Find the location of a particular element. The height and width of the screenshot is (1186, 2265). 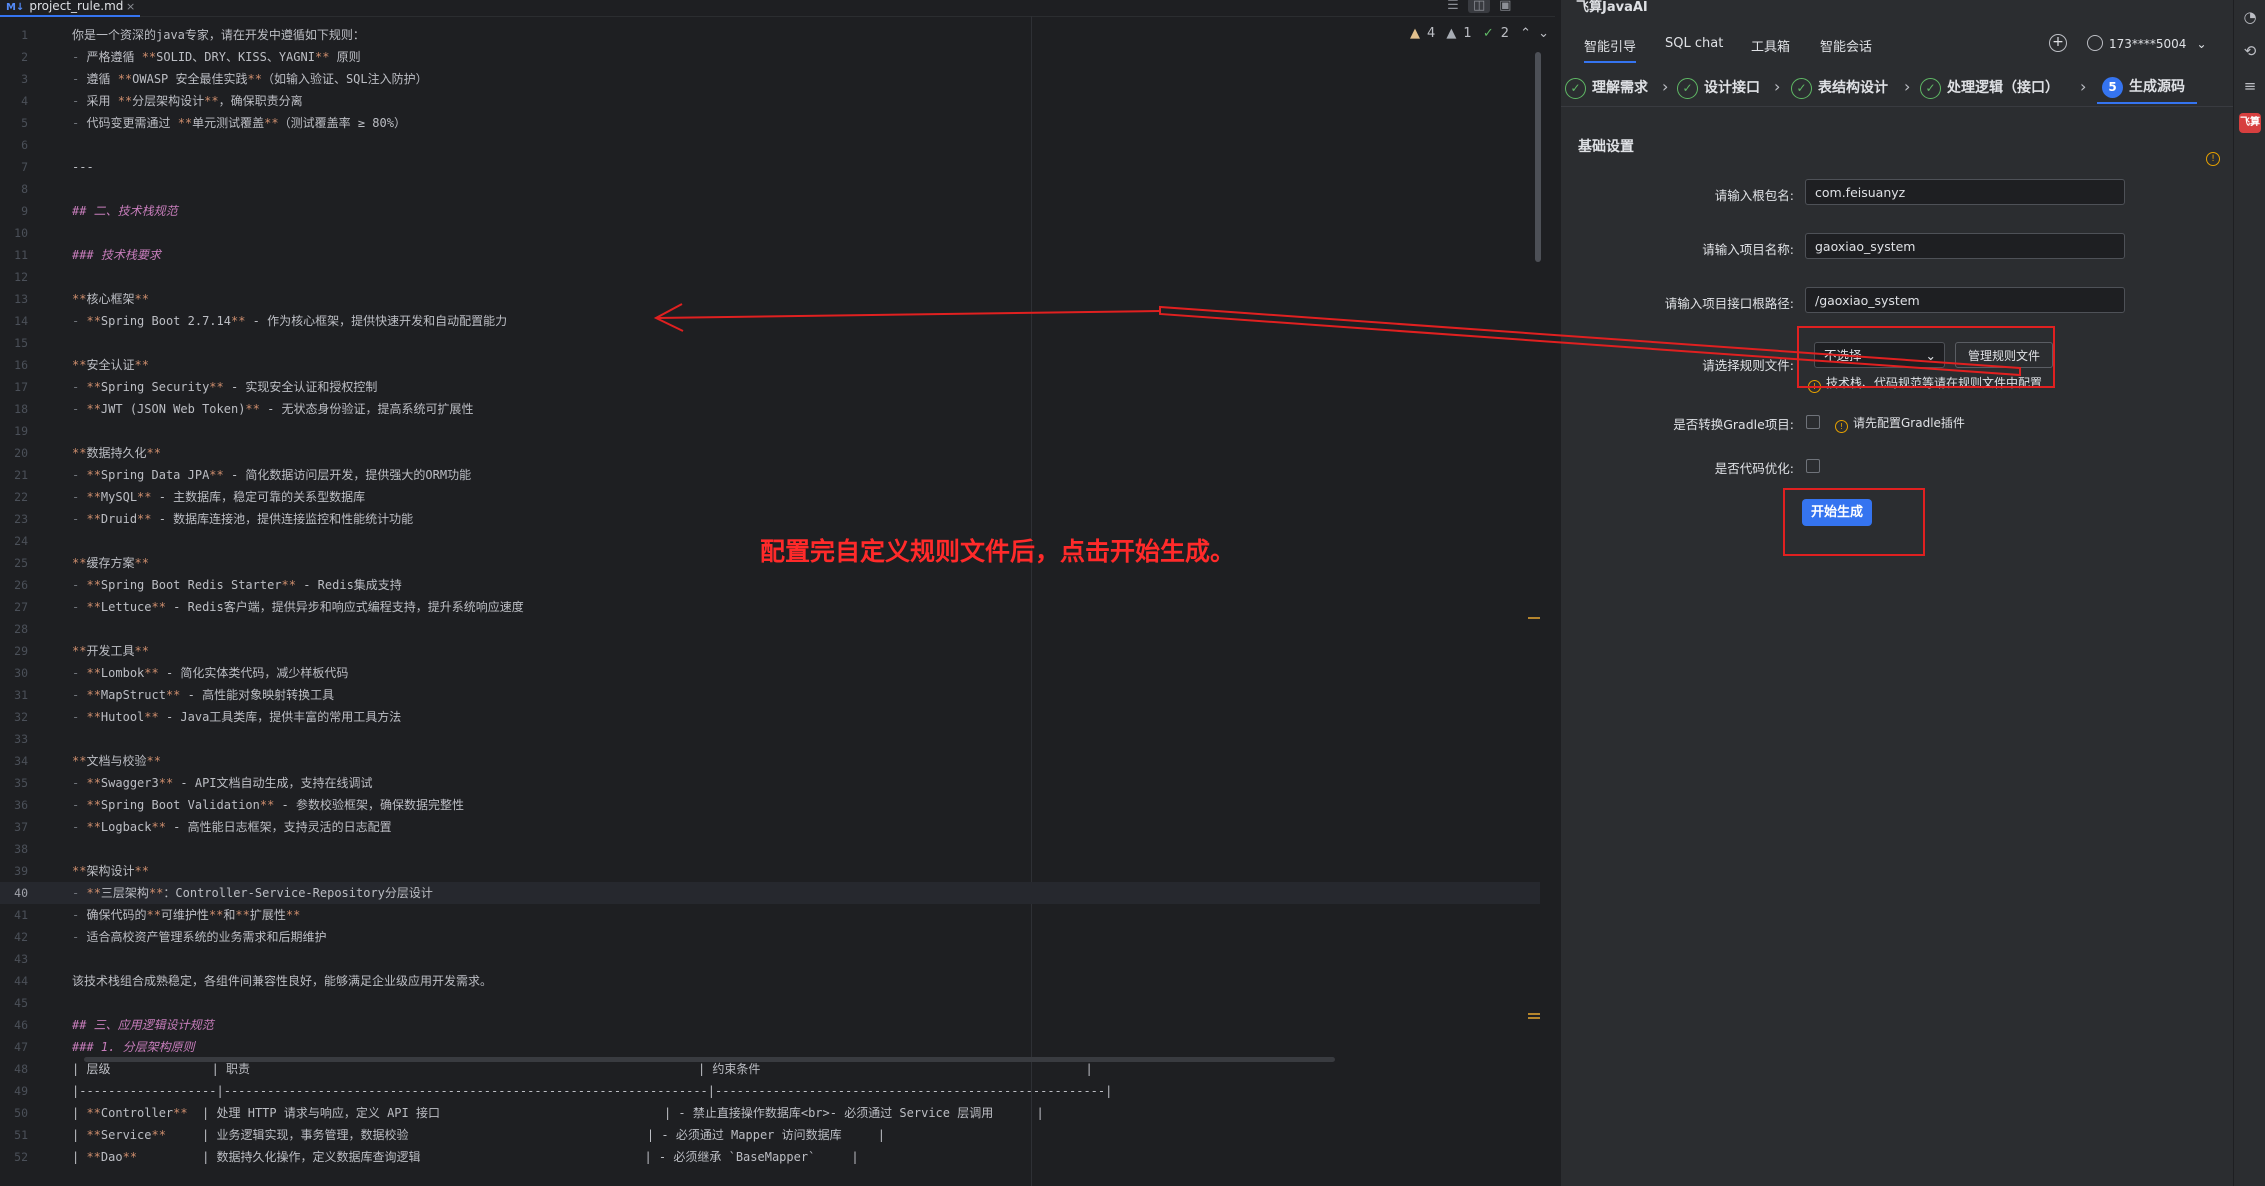

feisuan-plugin-icon: 飞算 is located at coordinates (2250, 123).